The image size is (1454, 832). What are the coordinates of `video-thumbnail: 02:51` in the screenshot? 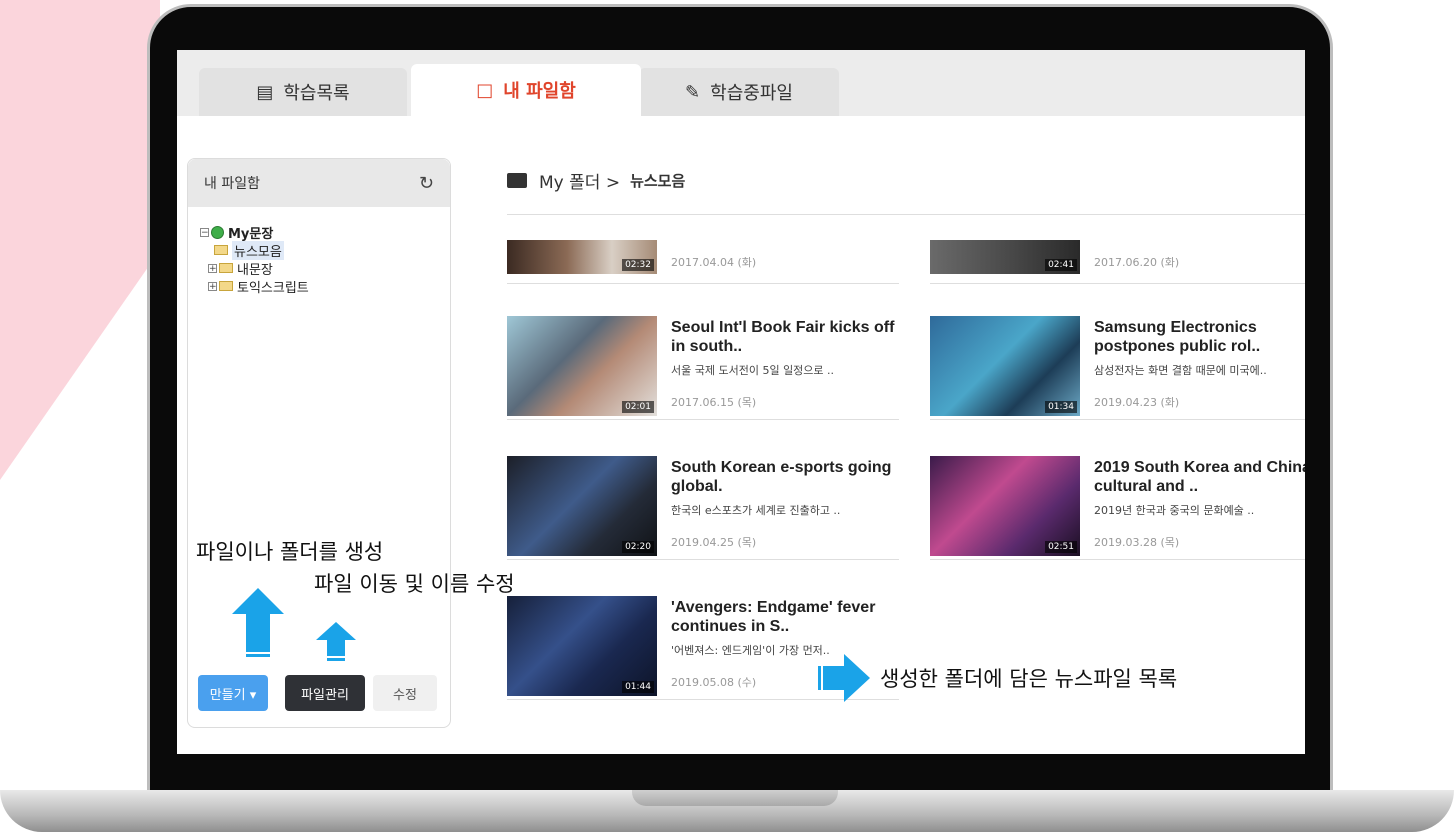 It's located at (1005, 506).